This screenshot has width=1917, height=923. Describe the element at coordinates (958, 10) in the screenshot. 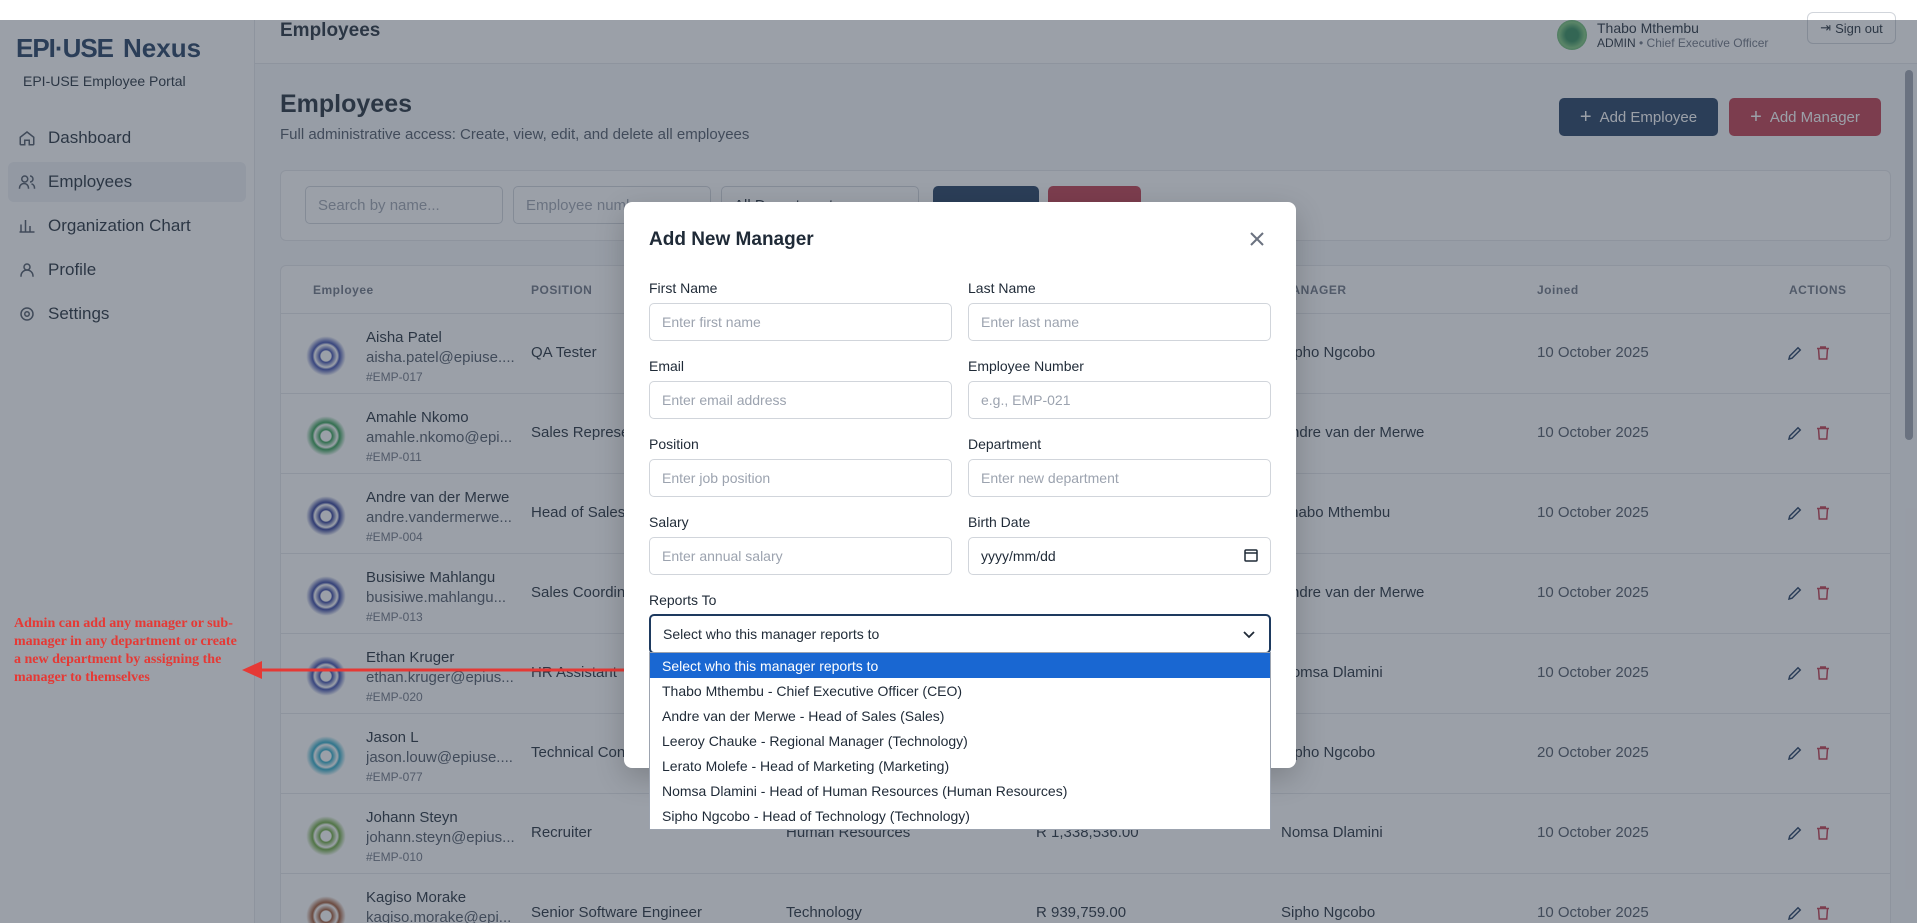

I see `top-strip` at that location.